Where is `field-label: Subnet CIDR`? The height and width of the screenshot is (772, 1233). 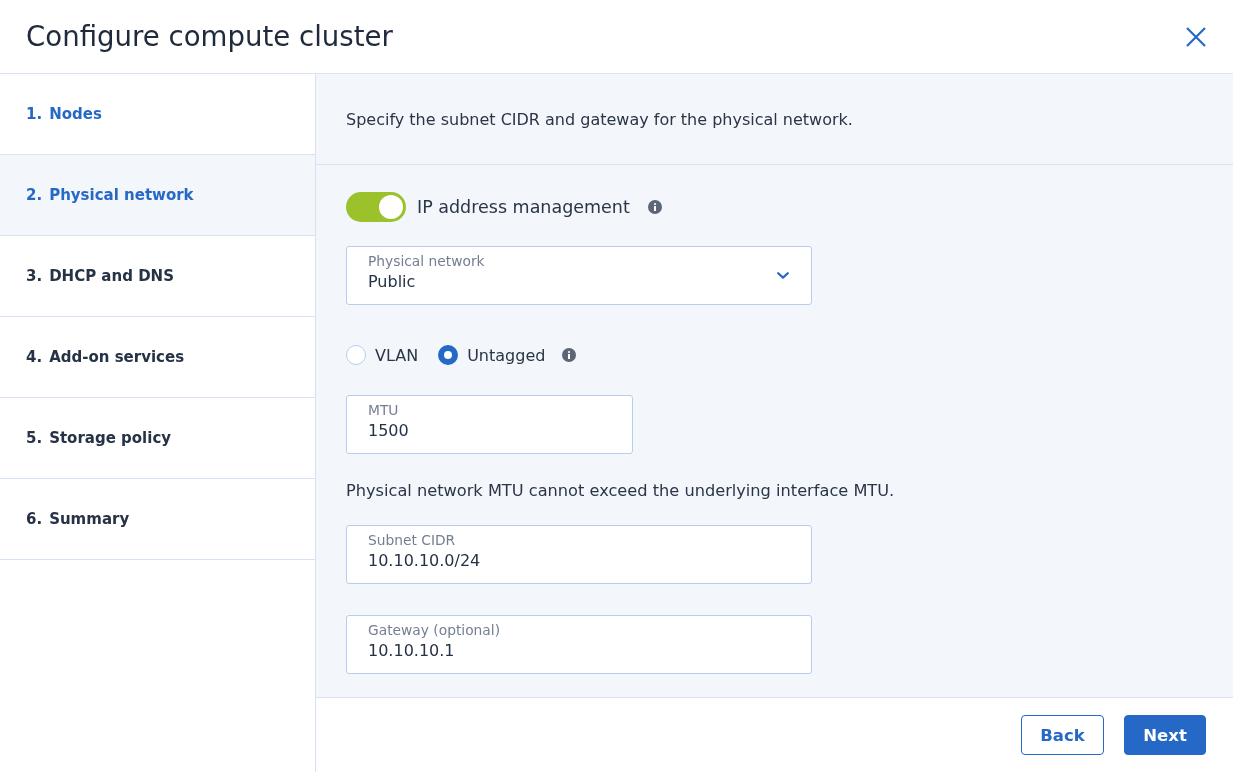
field-label: Subnet CIDR is located at coordinates (412, 540).